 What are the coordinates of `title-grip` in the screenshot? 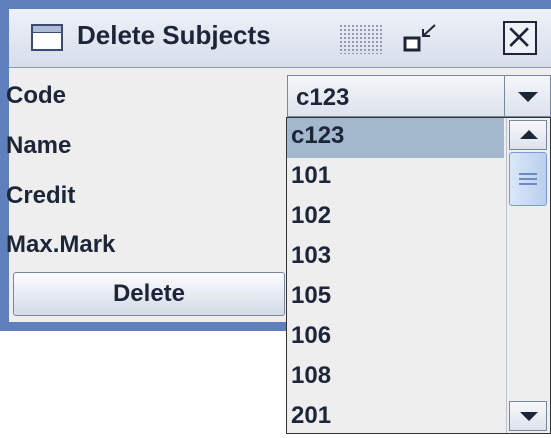 It's located at (361, 39).